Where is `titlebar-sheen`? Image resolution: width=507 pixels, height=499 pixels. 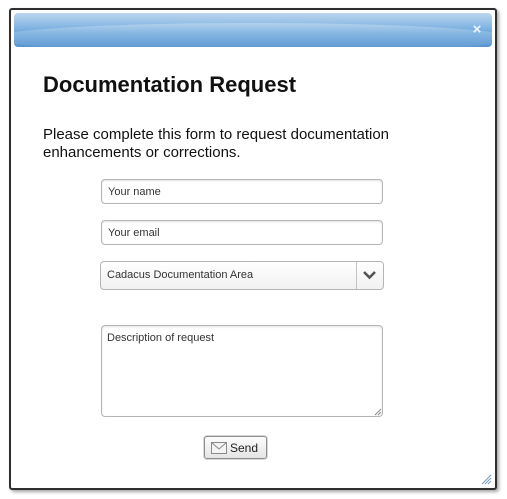
titlebar-sheen is located at coordinates (253, 35).